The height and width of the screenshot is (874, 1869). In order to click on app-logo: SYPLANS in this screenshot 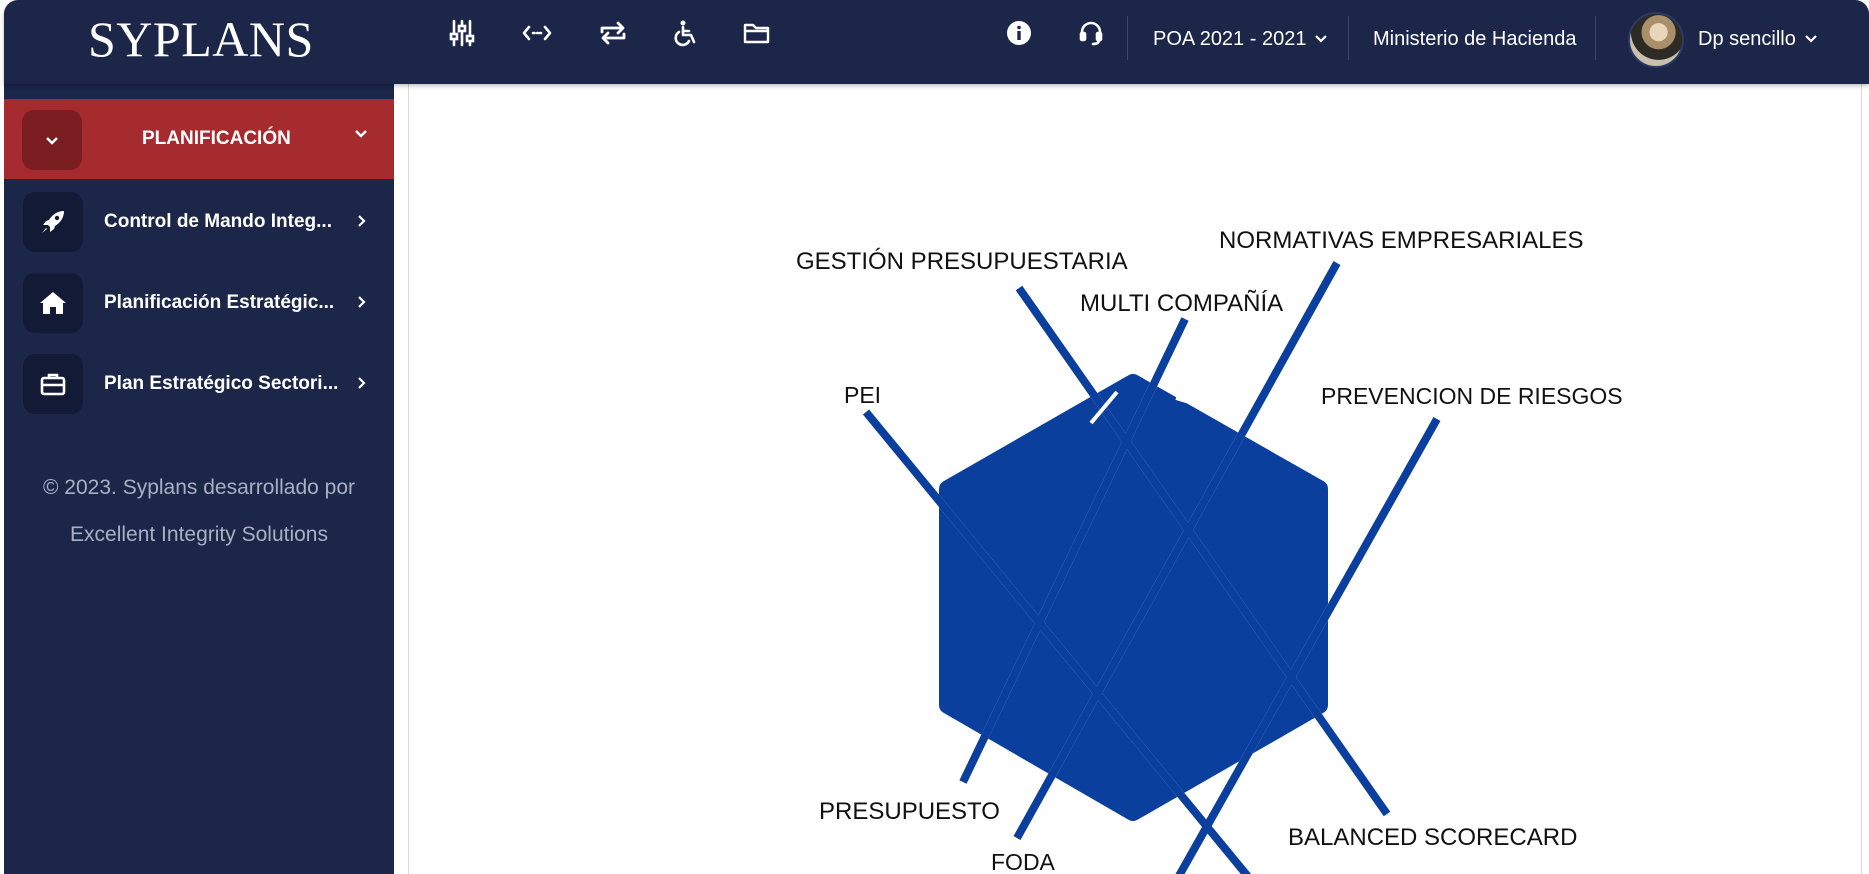, I will do `click(201, 39)`.